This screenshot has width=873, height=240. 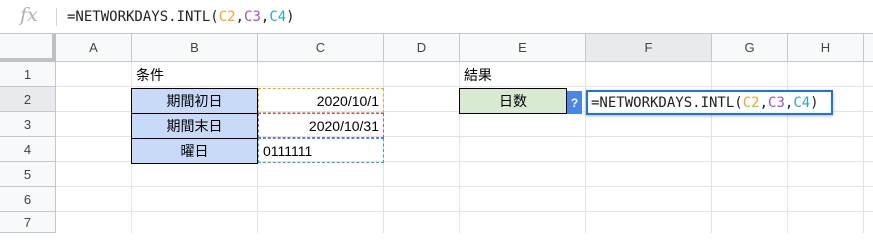 I want to click on fx-icon: fx, so click(x=29, y=15).